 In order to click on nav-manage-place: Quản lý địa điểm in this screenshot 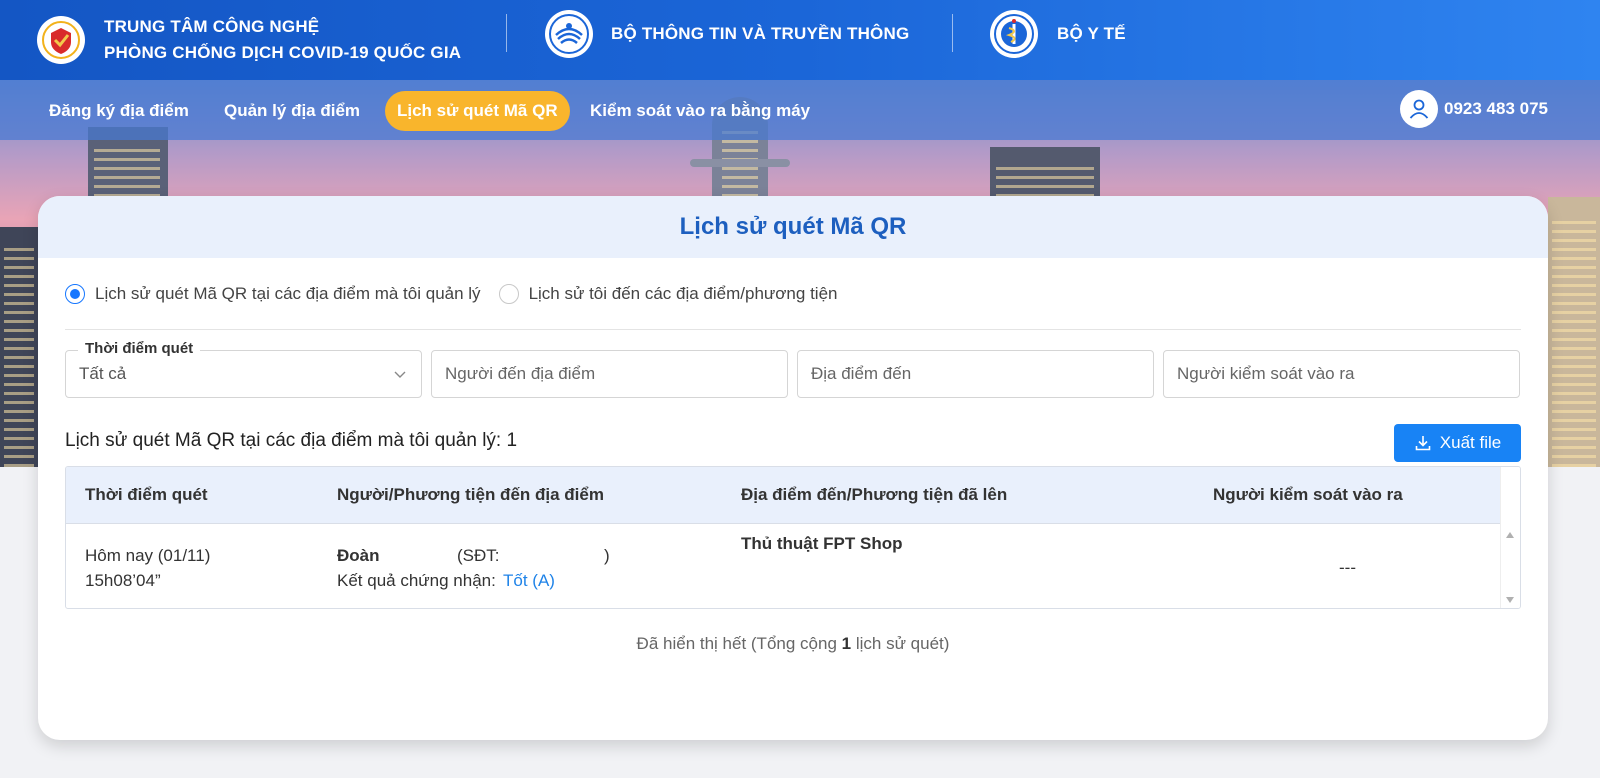, I will do `click(292, 111)`.